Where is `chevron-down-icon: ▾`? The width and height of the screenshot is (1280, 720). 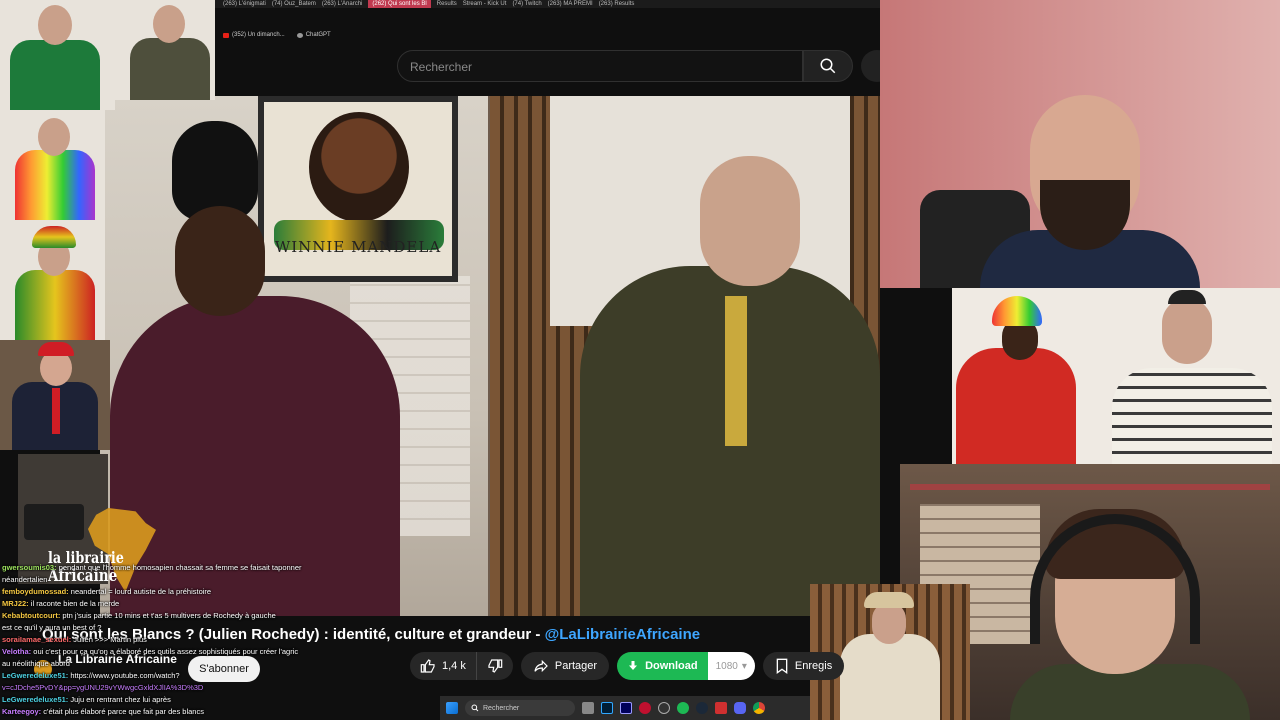
chevron-down-icon: ▾ is located at coordinates (744, 666).